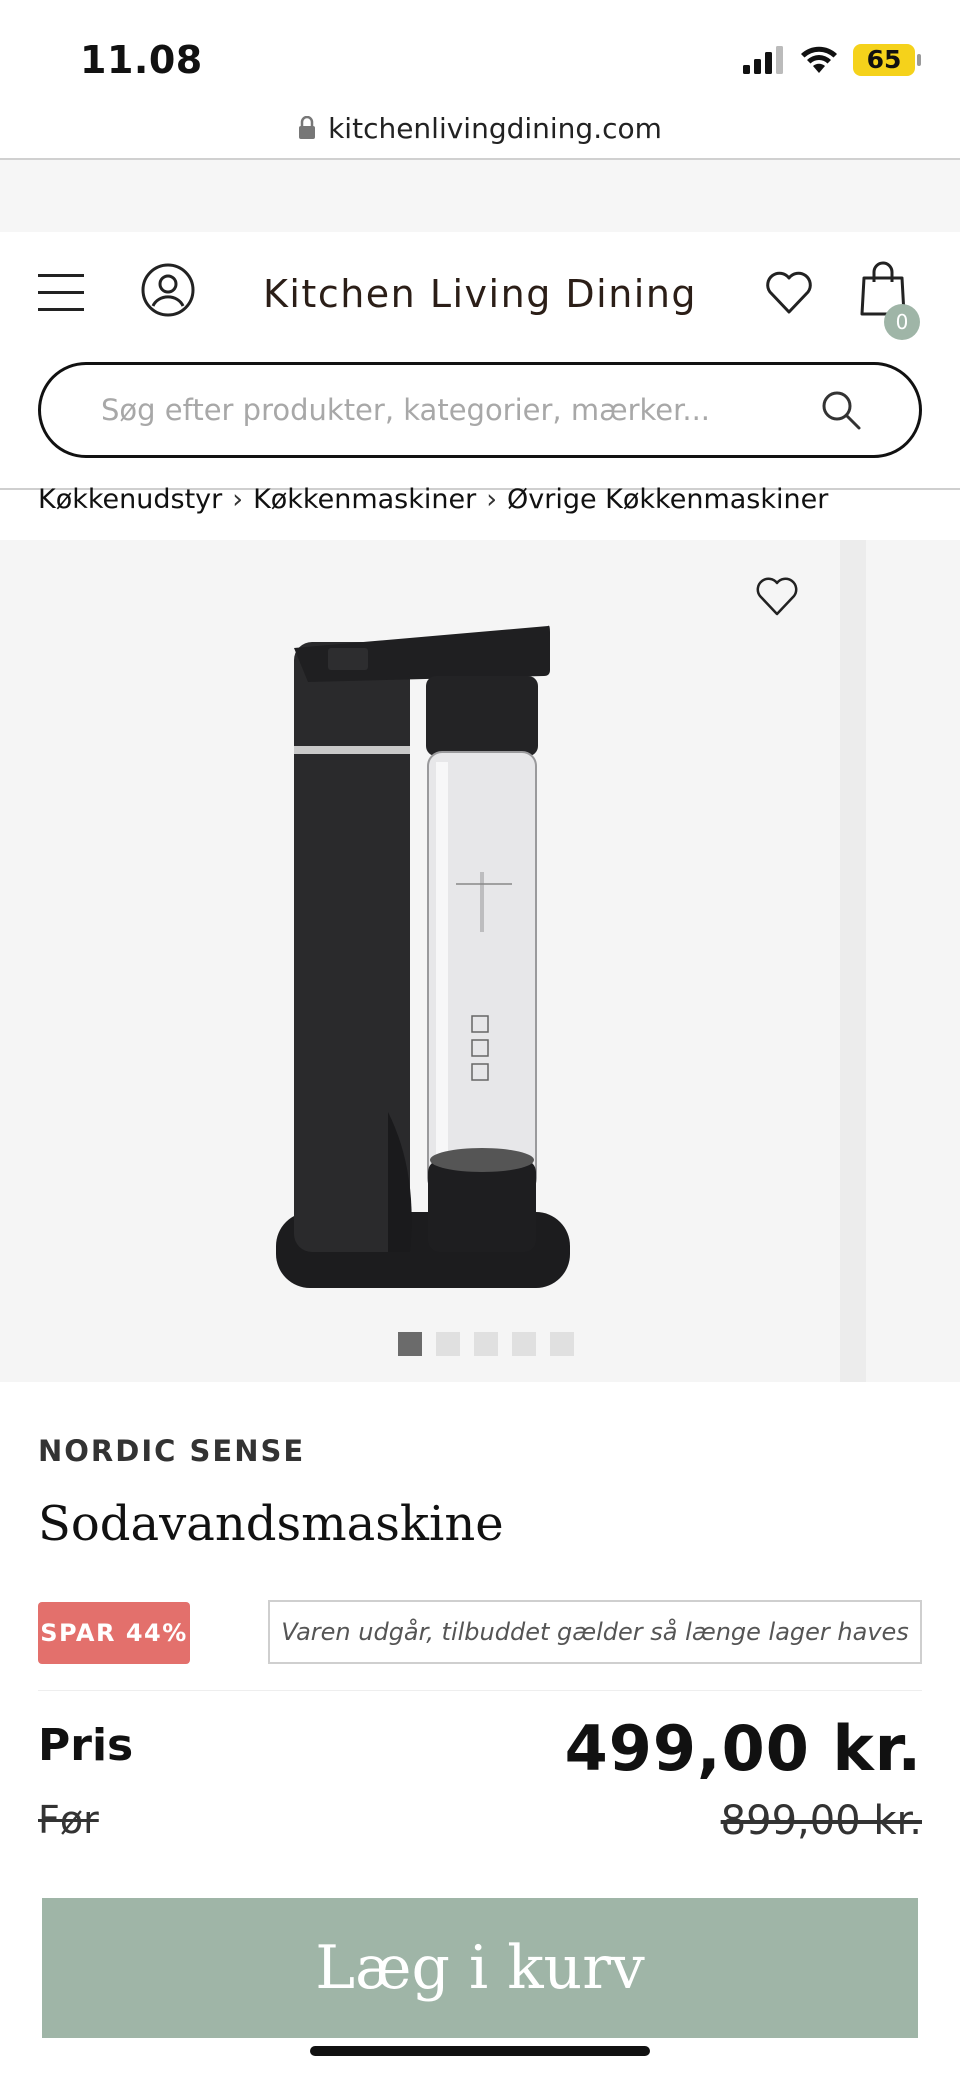 The width and height of the screenshot is (960, 2078). I want to click on battery-charging-icon: 65, so click(887, 60).